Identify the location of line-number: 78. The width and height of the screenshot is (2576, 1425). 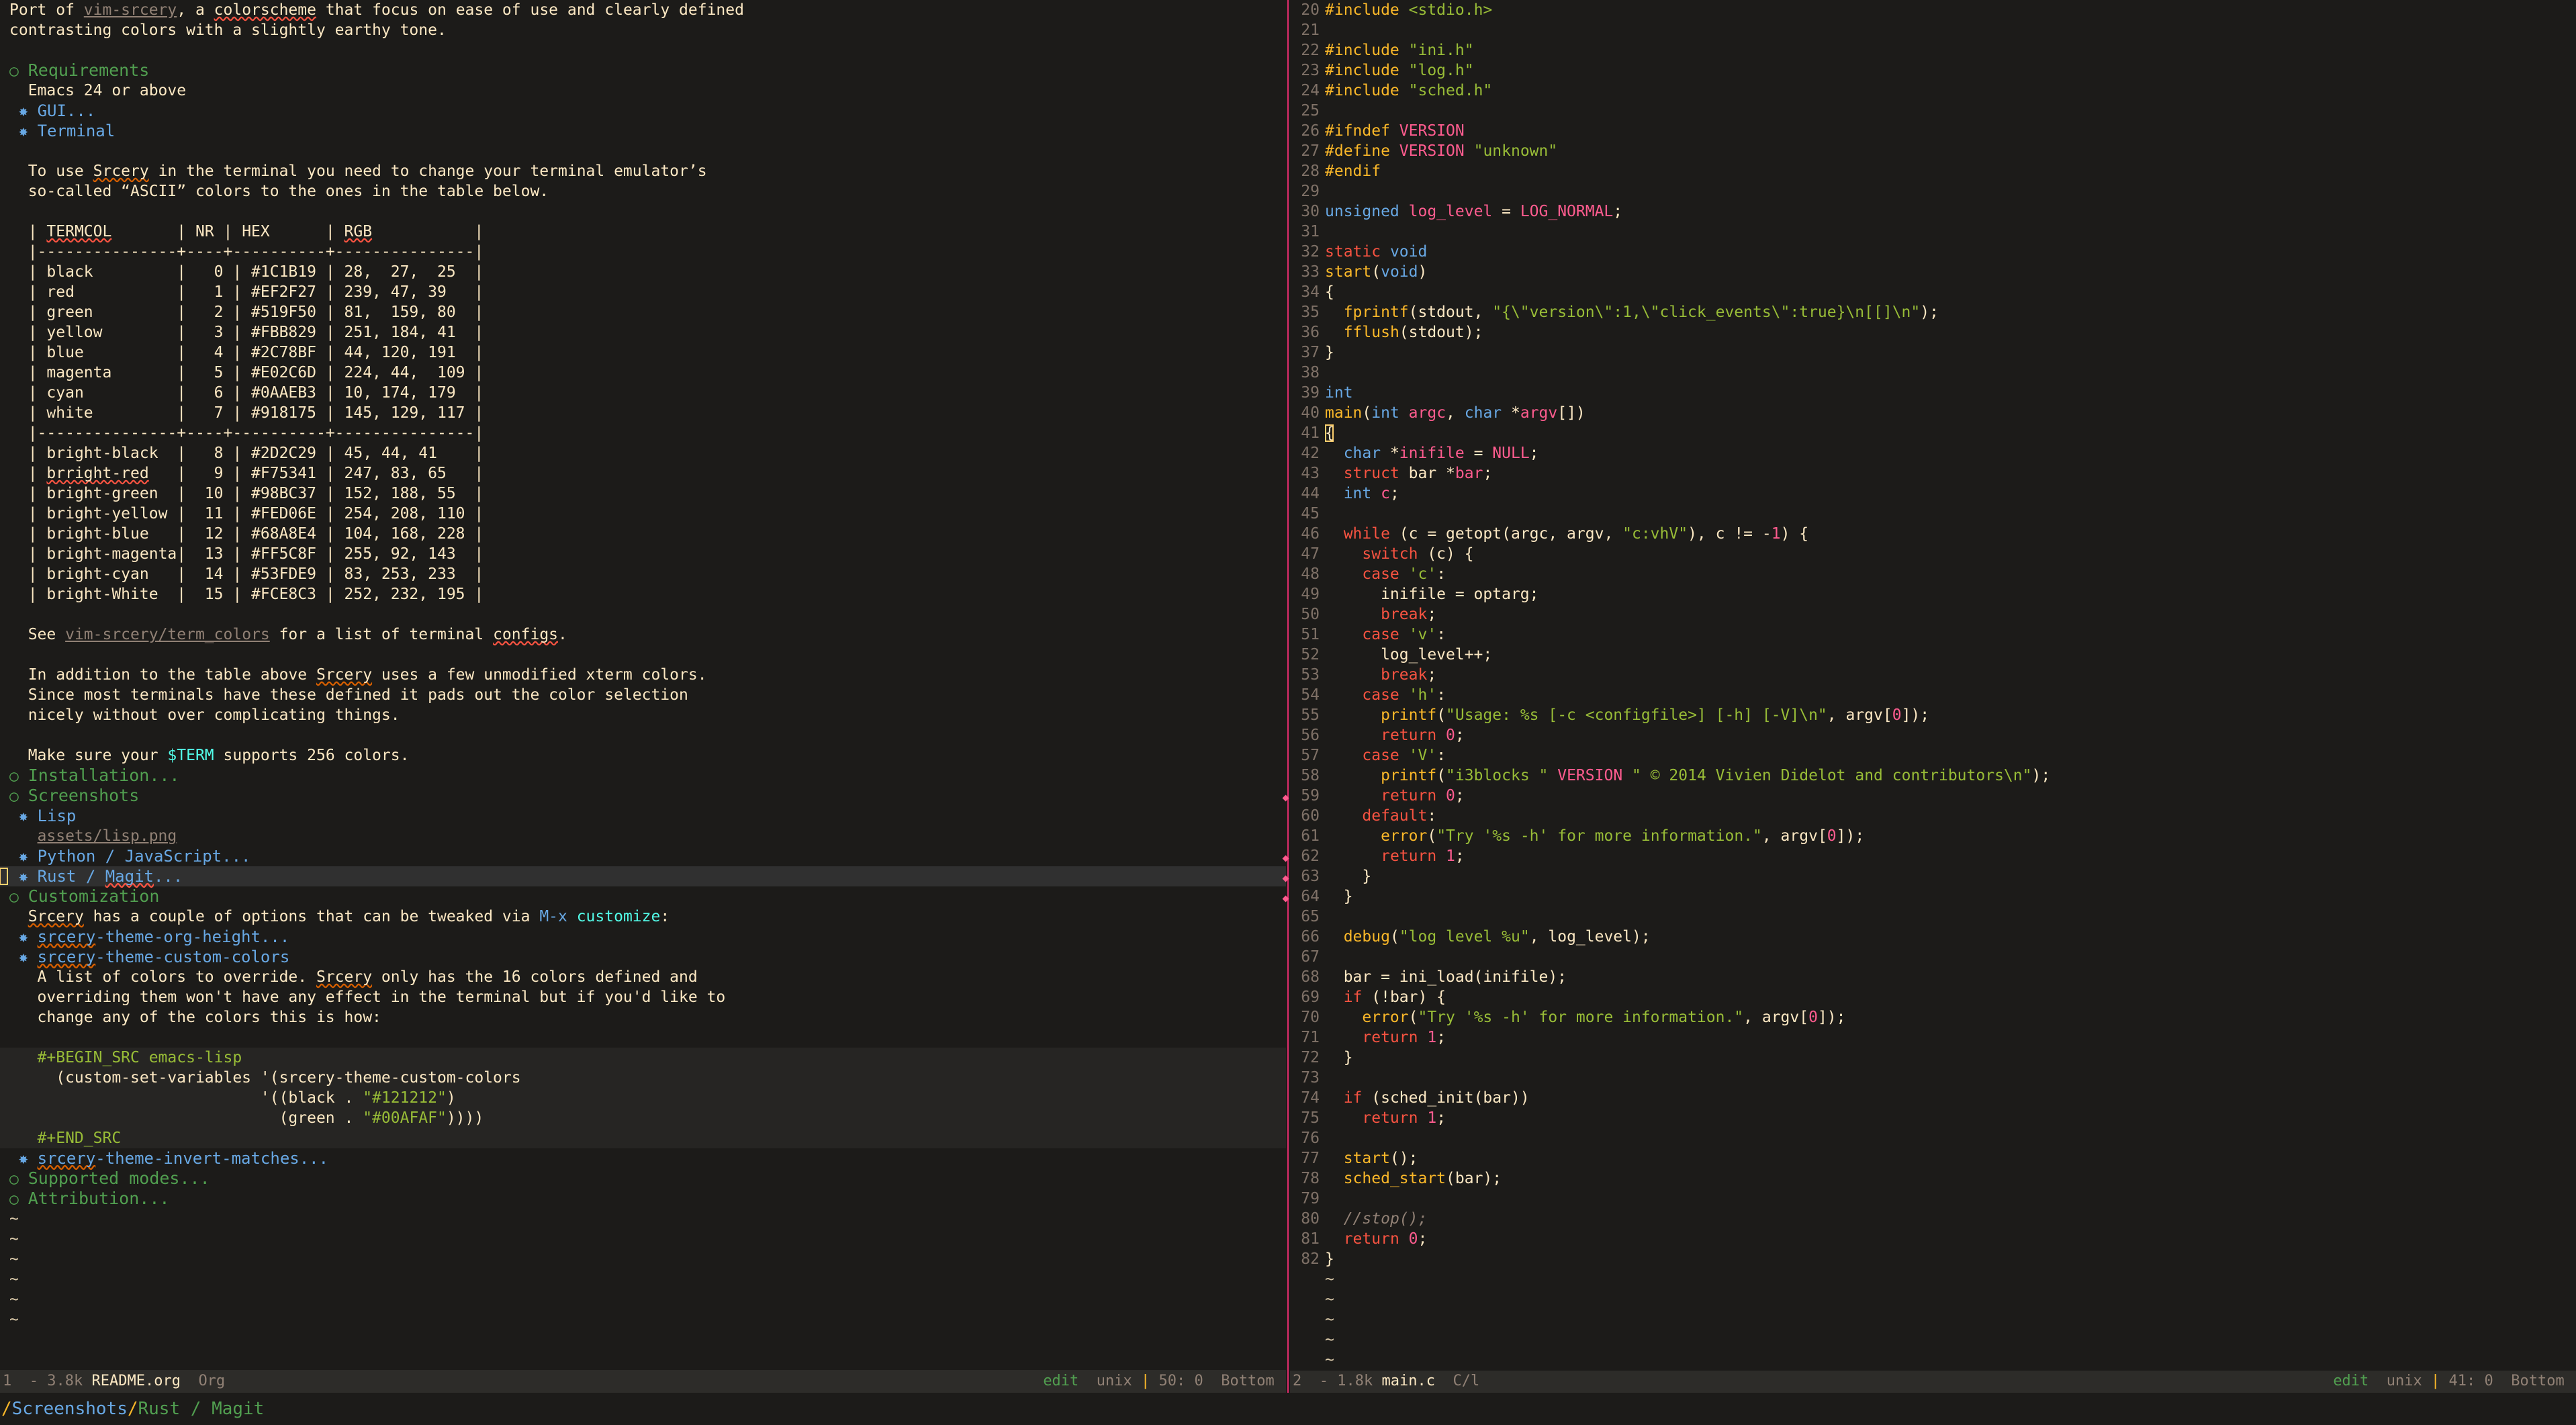
(1310, 1179).